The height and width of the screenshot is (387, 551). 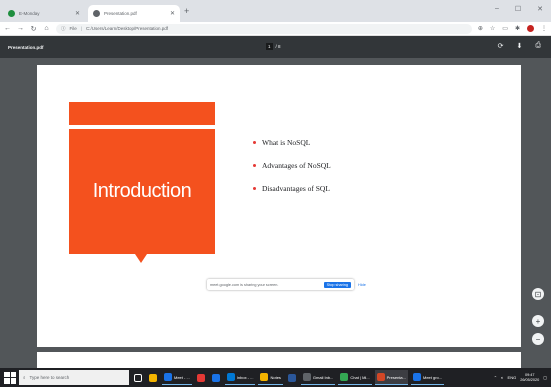 What do you see at coordinates (270, 377) in the screenshot?
I see `taskbar-item: Notes` at bounding box center [270, 377].